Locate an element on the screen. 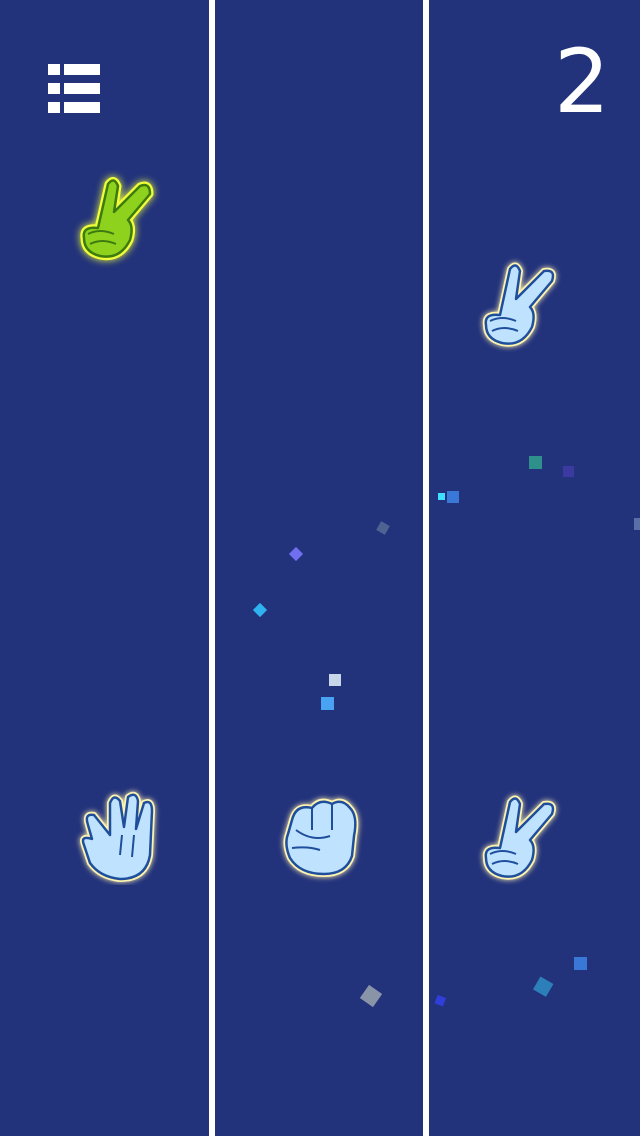  lane-divider-right is located at coordinates (426, 568).